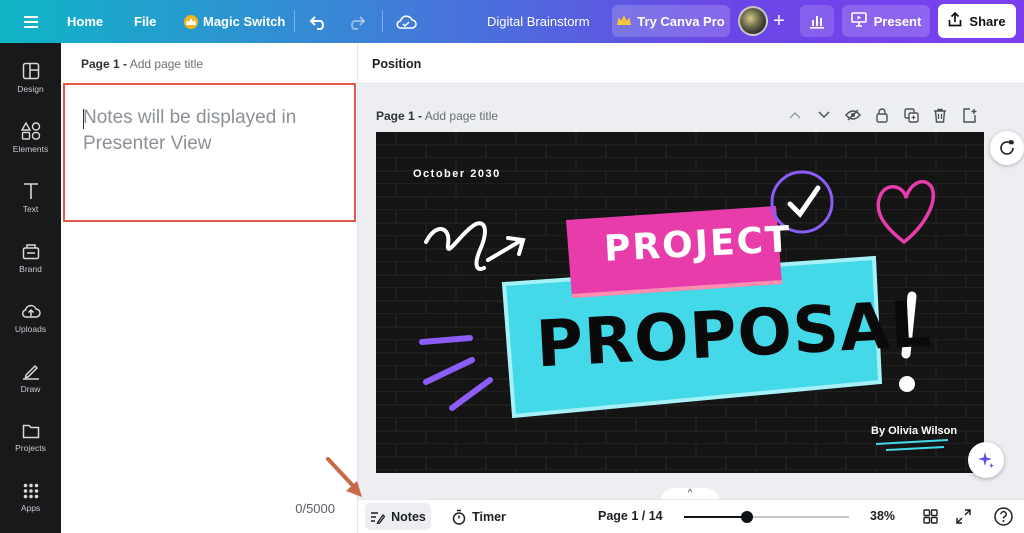  Describe the element at coordinates (955, 20) in the screenshot. I see `share-icon` at that location.